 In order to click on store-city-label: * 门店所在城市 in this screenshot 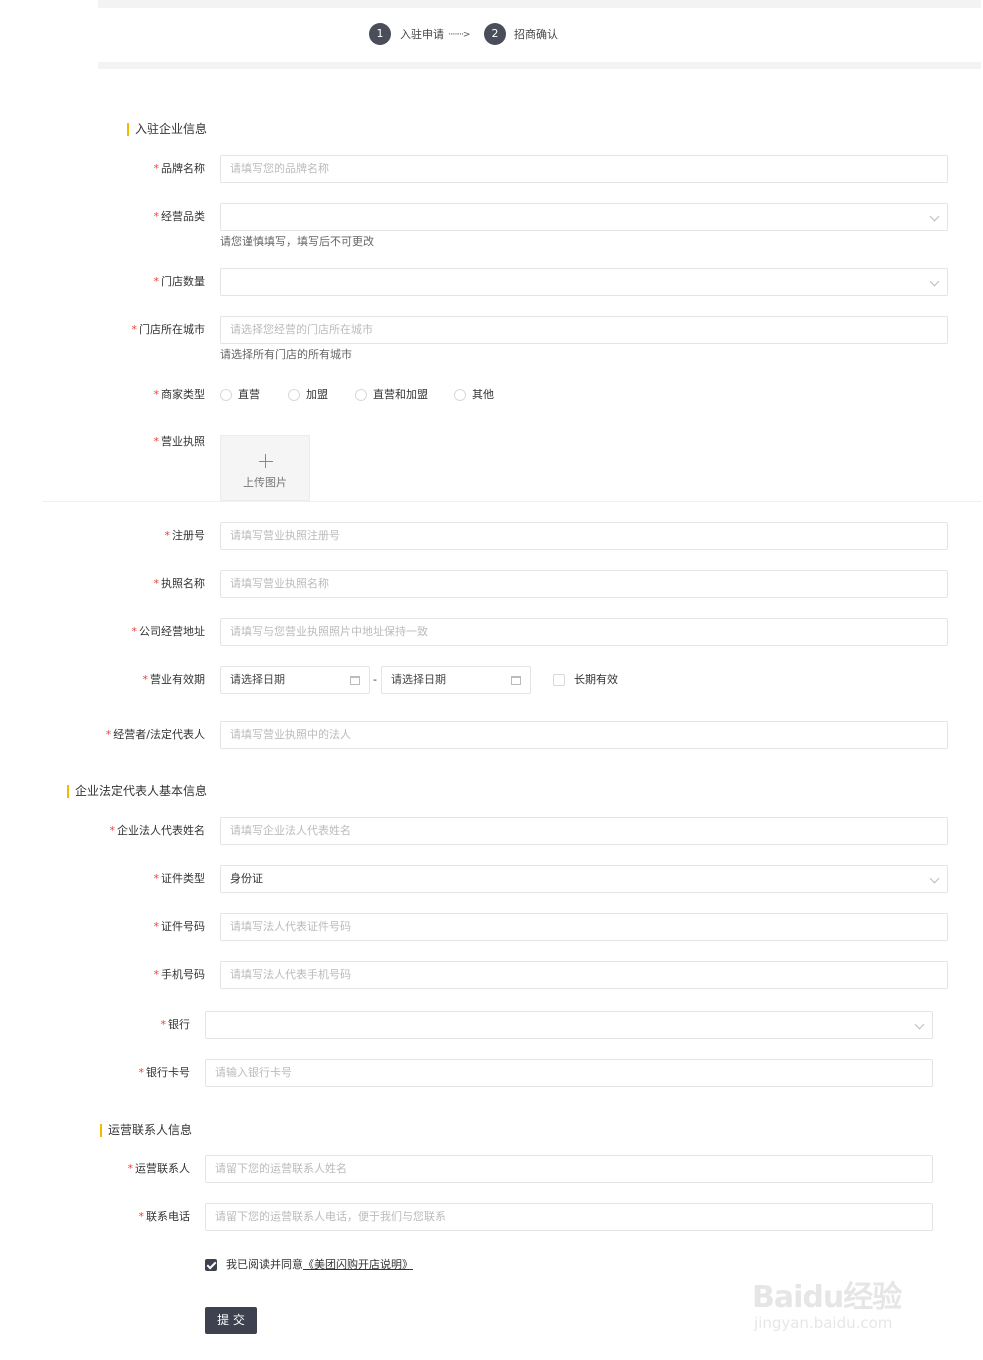, I will do `click(168, 329)`.